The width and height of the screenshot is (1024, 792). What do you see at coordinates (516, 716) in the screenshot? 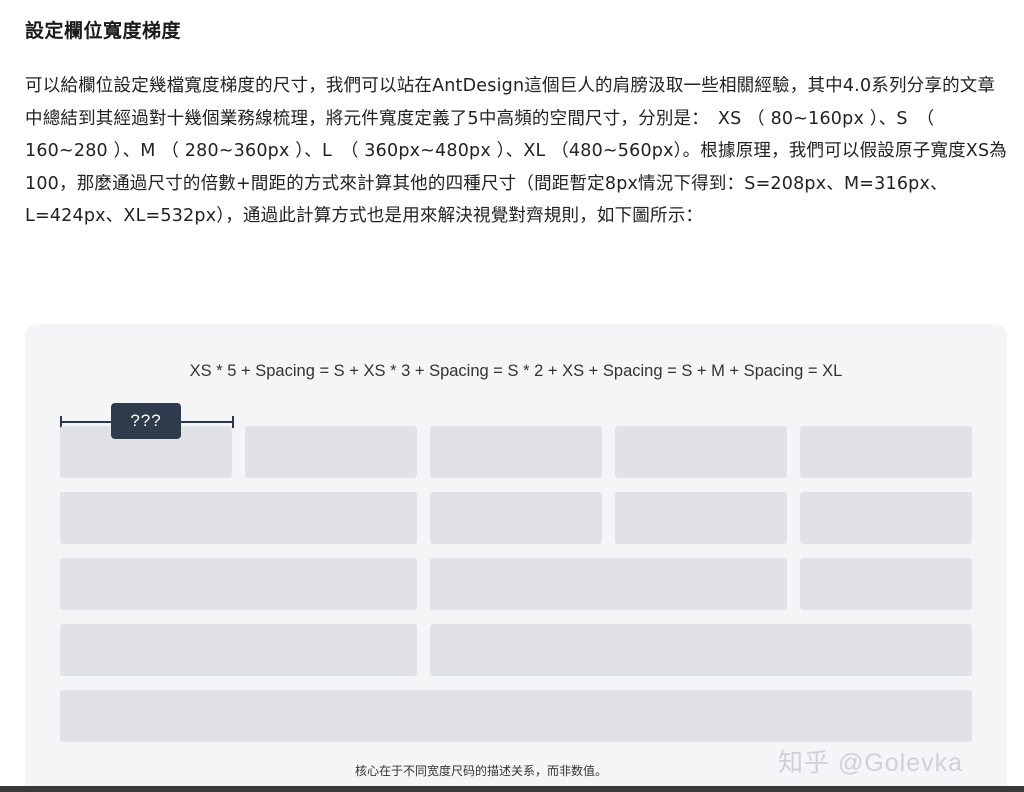
I see `block-xl` at bounding box center [516, 716].